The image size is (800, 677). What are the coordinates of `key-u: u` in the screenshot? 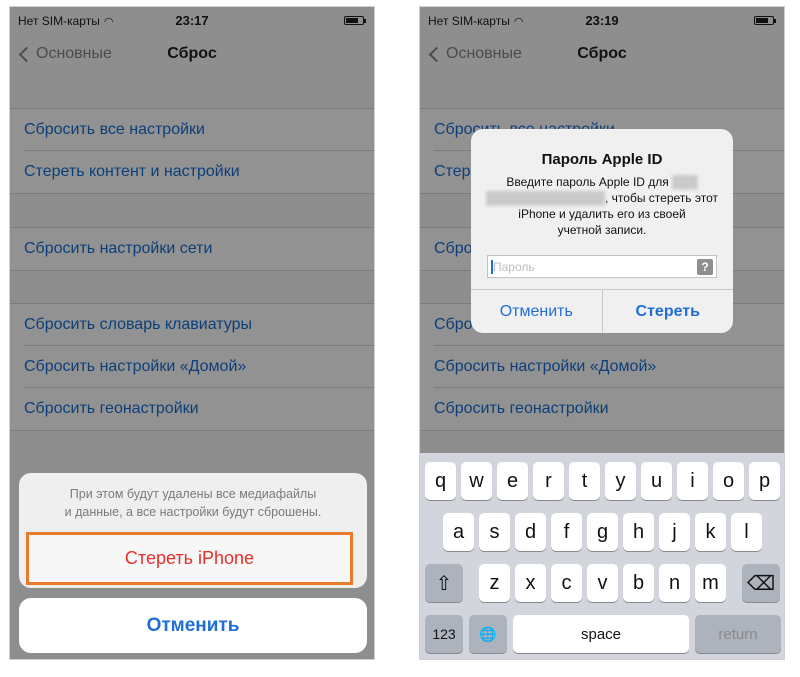 It's located at (656, 481).